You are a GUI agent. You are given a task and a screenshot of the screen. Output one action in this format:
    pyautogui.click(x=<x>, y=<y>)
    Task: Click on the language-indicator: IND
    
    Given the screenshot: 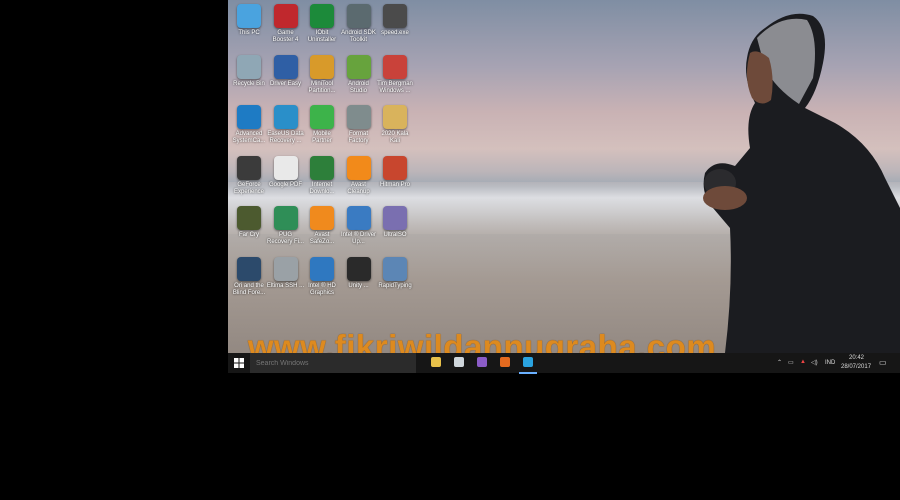 What is the action you would take?
    pyautogui.click(x=830, y=363)
    